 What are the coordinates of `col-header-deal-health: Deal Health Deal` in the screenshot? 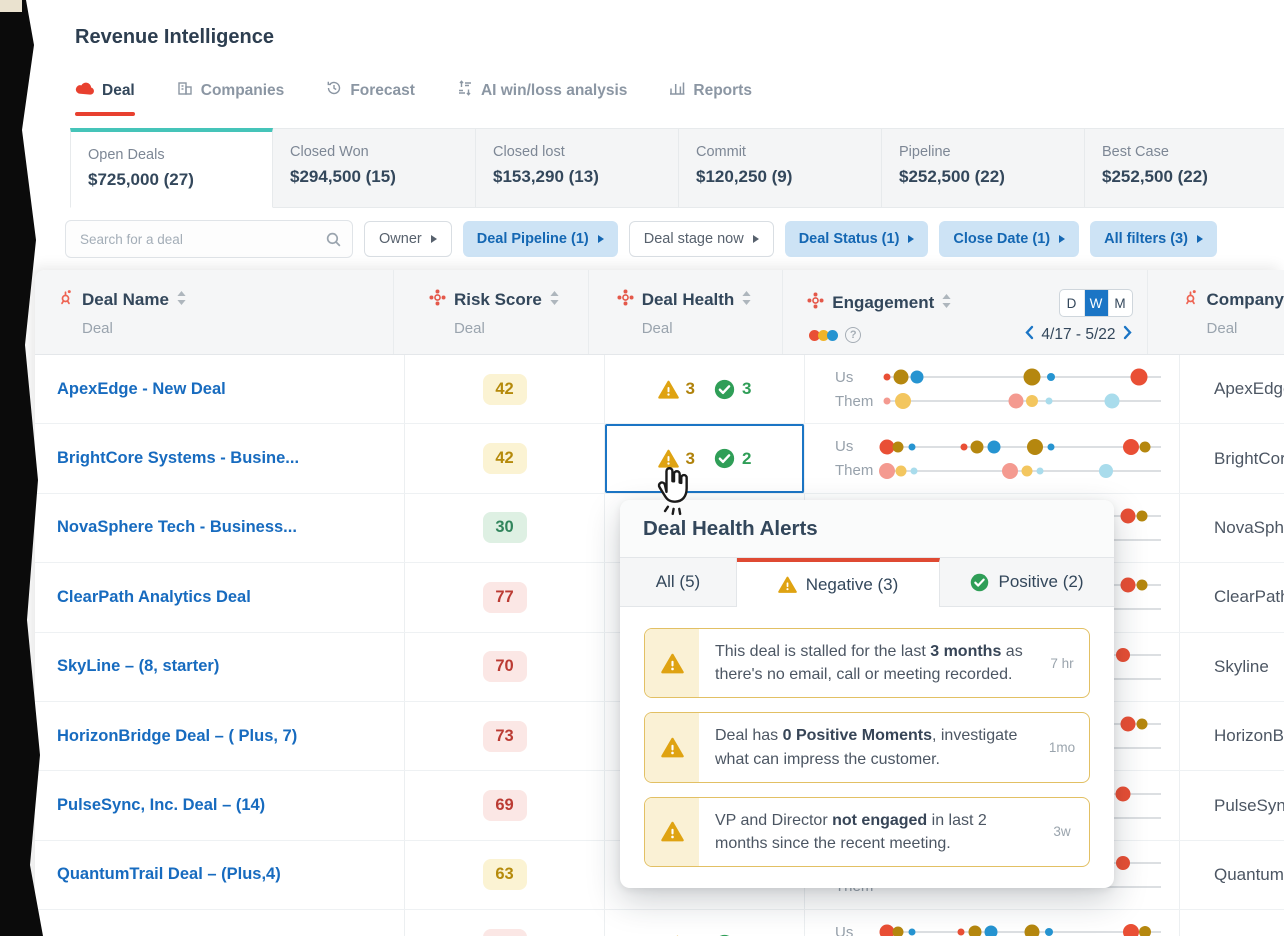 It's located at (686, 312).